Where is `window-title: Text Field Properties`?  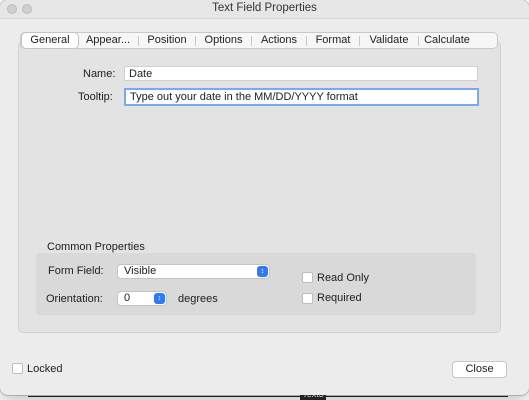
window-title: Text Field Properties is located at coordinates (264, 8).